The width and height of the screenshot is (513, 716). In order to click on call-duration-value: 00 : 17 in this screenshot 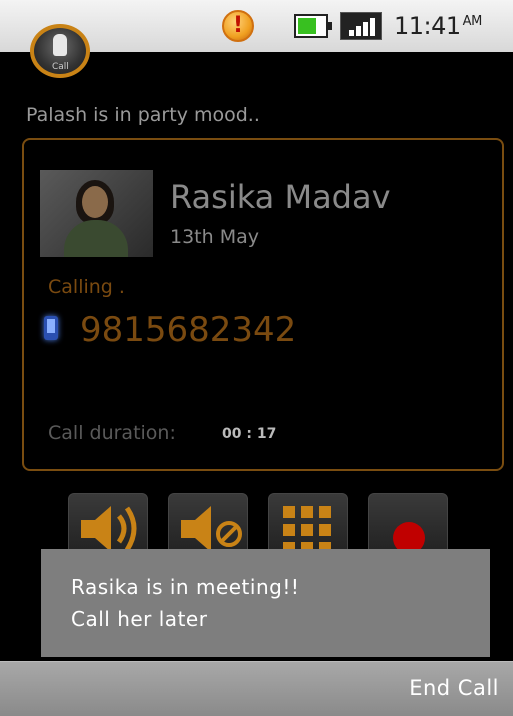, I will do `click(249, 434)`.